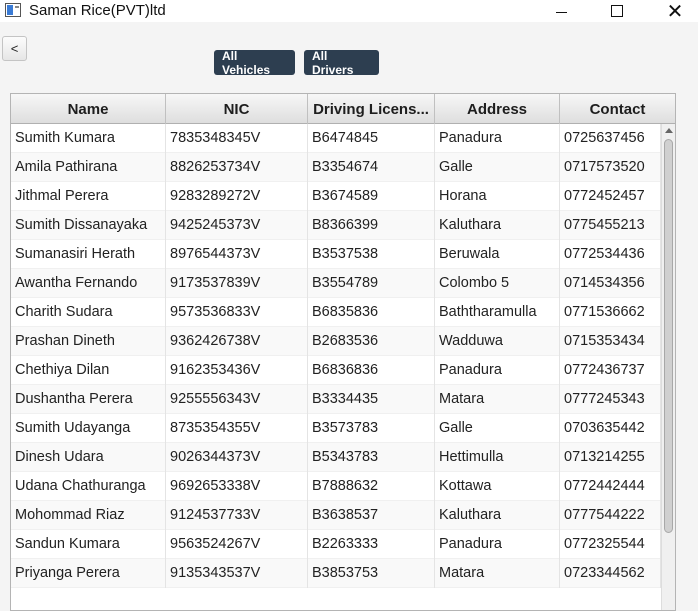  I want to click on address-cell: Hettimulla, so click(497, 457).